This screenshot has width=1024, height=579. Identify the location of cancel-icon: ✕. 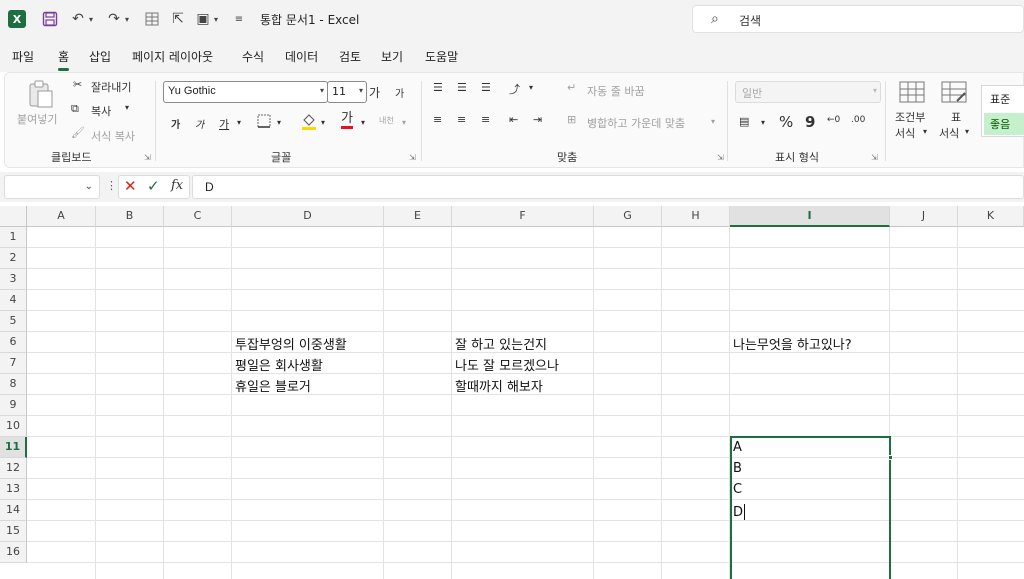
(130, 186).